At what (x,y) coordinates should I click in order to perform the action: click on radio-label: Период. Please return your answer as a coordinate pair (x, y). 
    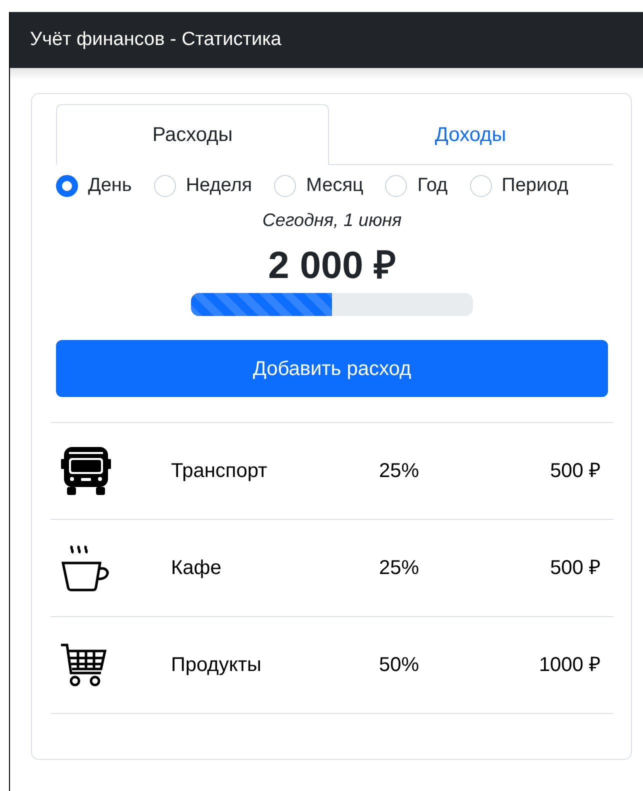
    Looking at the image, I should click on (535, 186).